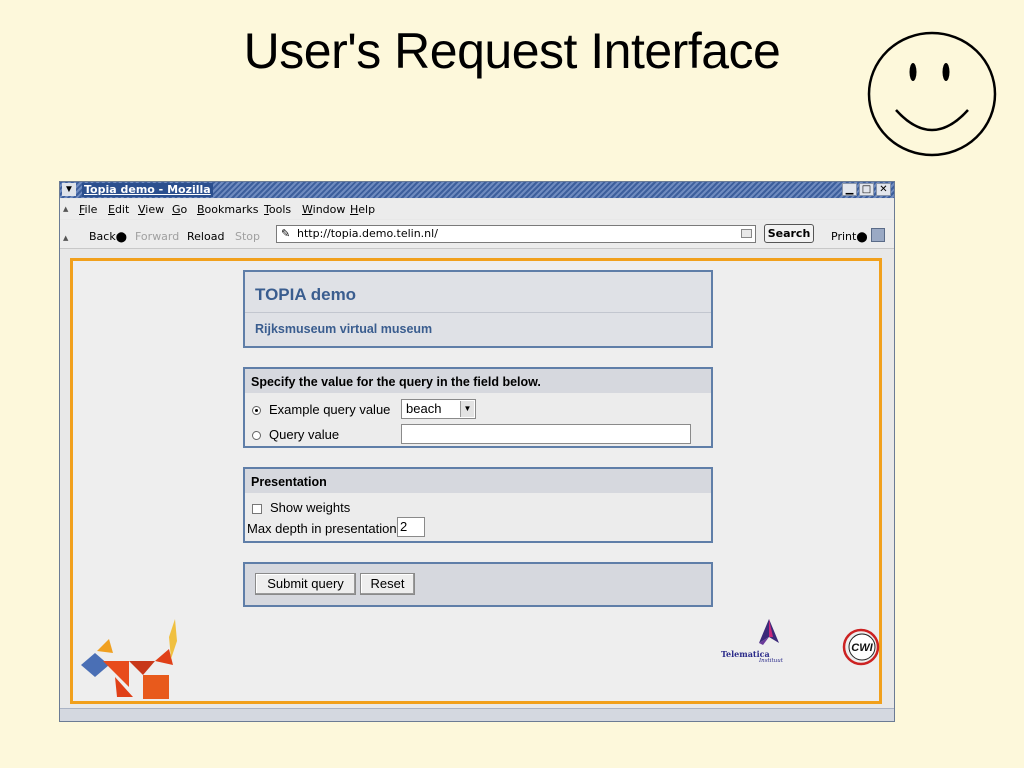  What do you see at coordinates (257, 508) in the screenshot?
I see `show-weights-checkbox` at bounding box center [257, 508].